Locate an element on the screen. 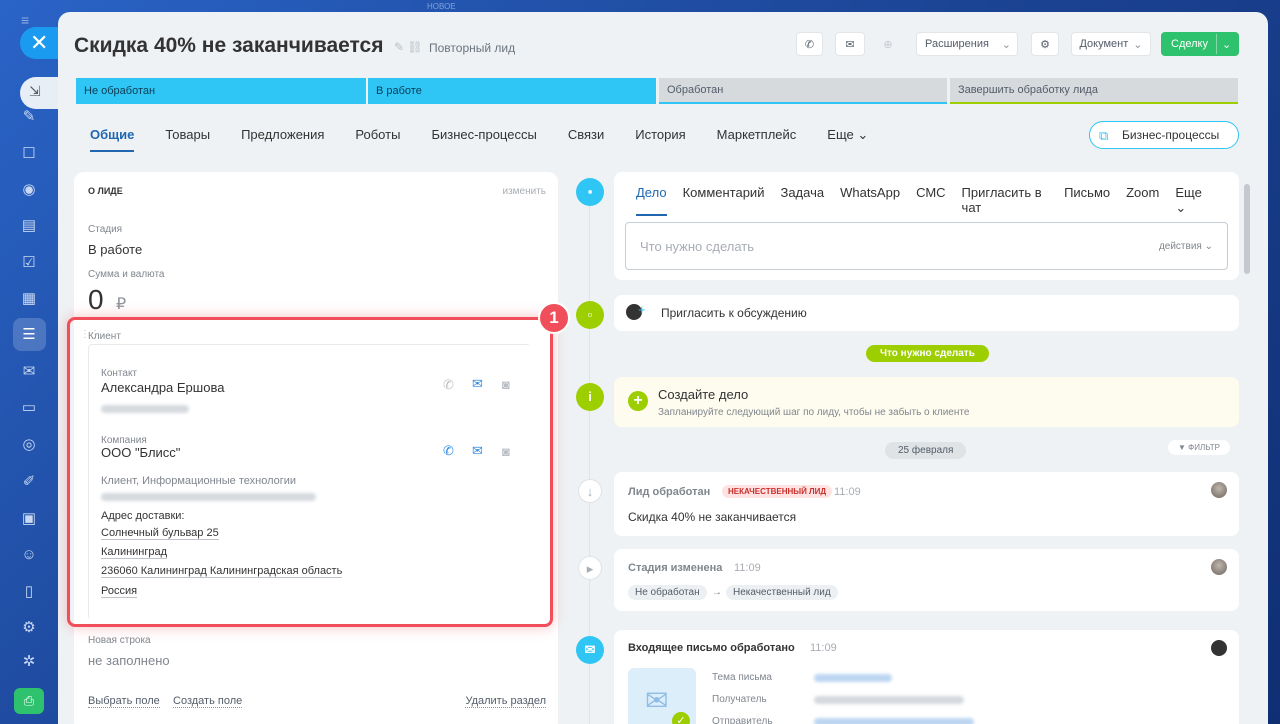  filter-icon: ▼ is located at coordinates (1182, 447).